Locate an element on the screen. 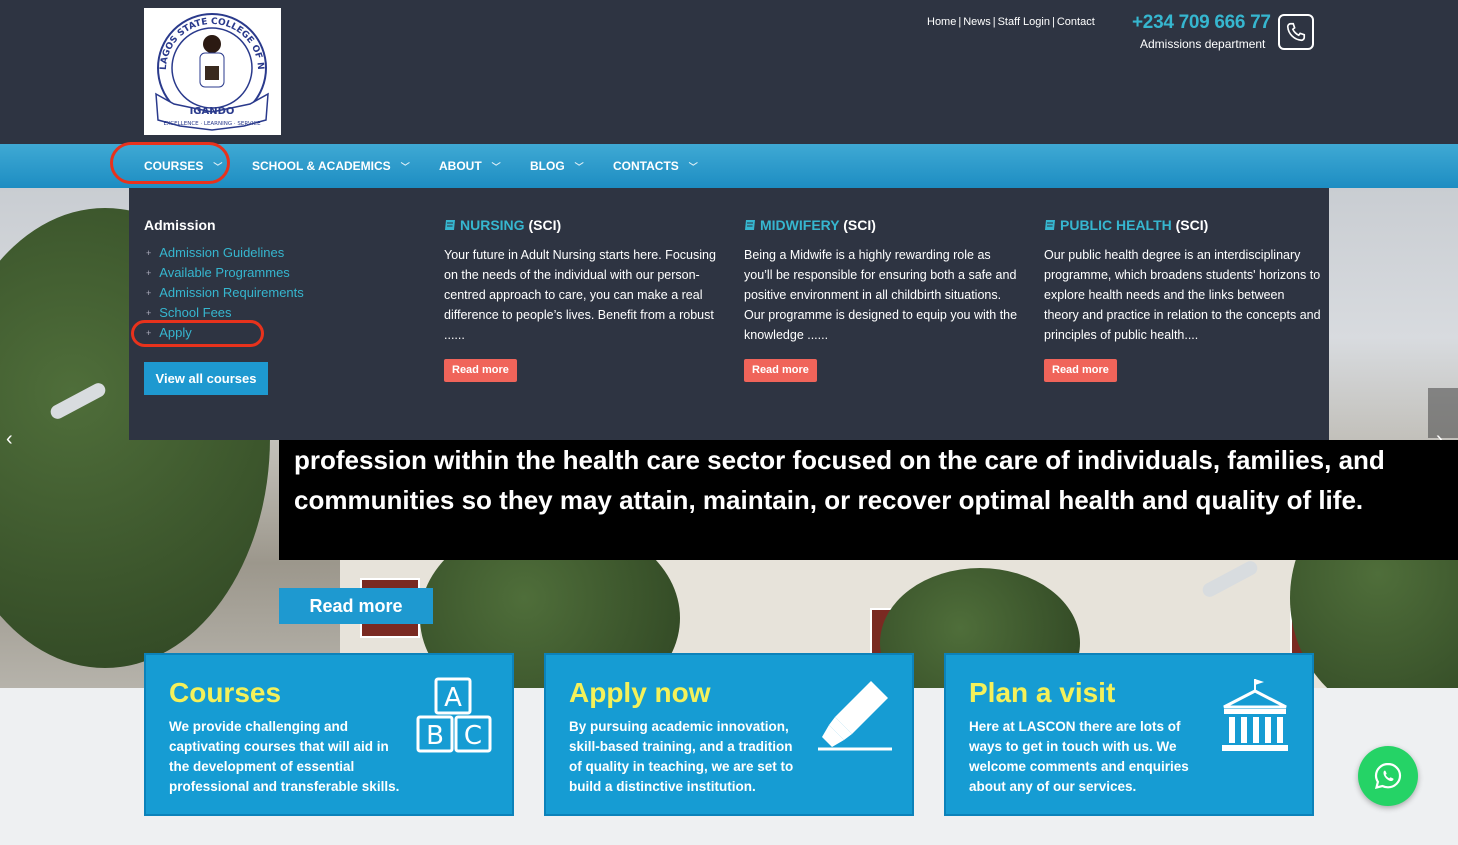  highlight-circle-courses is located at coordinates (170, 163).